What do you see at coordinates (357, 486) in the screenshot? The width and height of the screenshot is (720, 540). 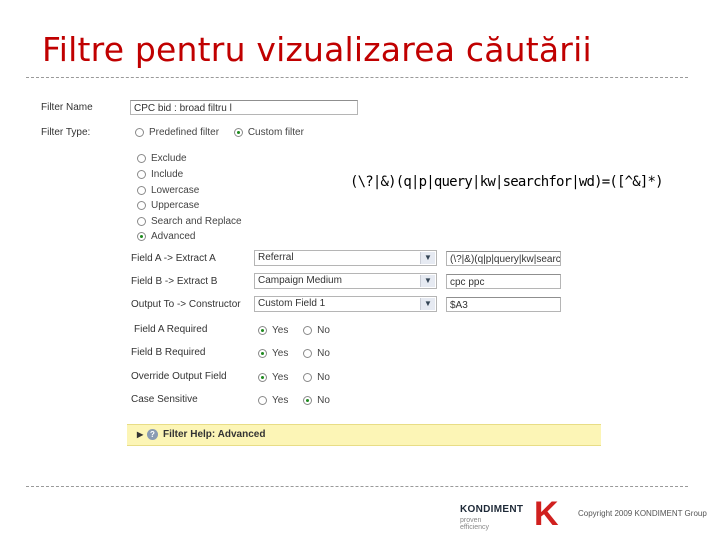 I see `bottom-divider` at bounding box center [357, 486].